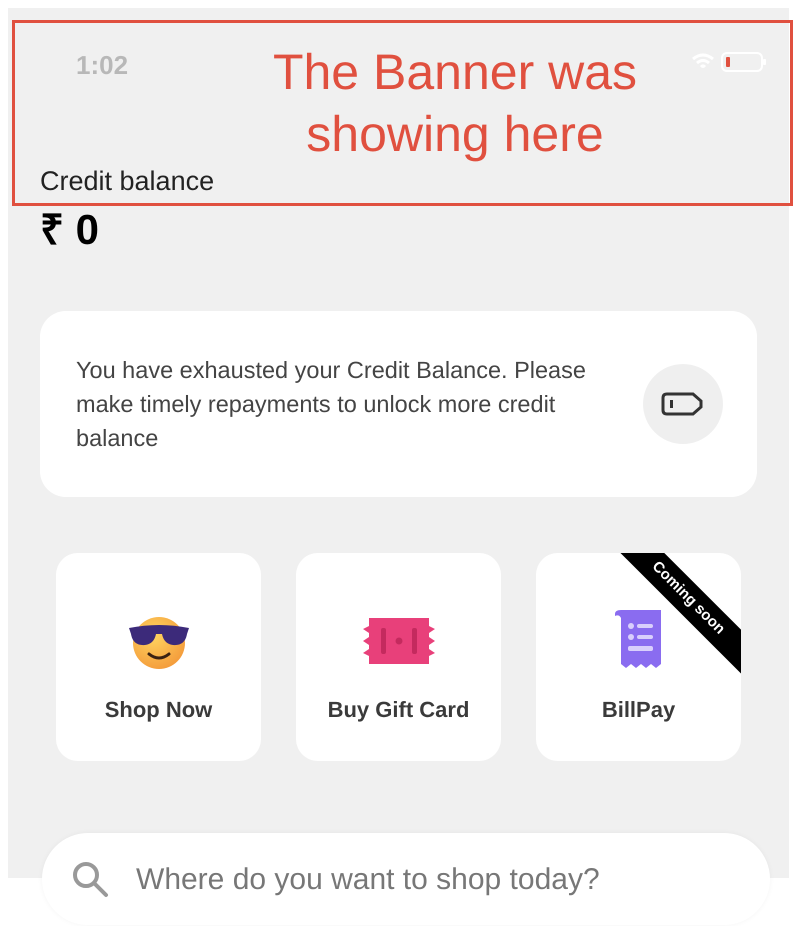  What do you see at coordinates (158, 657) in the screenshot?
I see `action-tile: Shop Now` at bounding box center [158, 657].